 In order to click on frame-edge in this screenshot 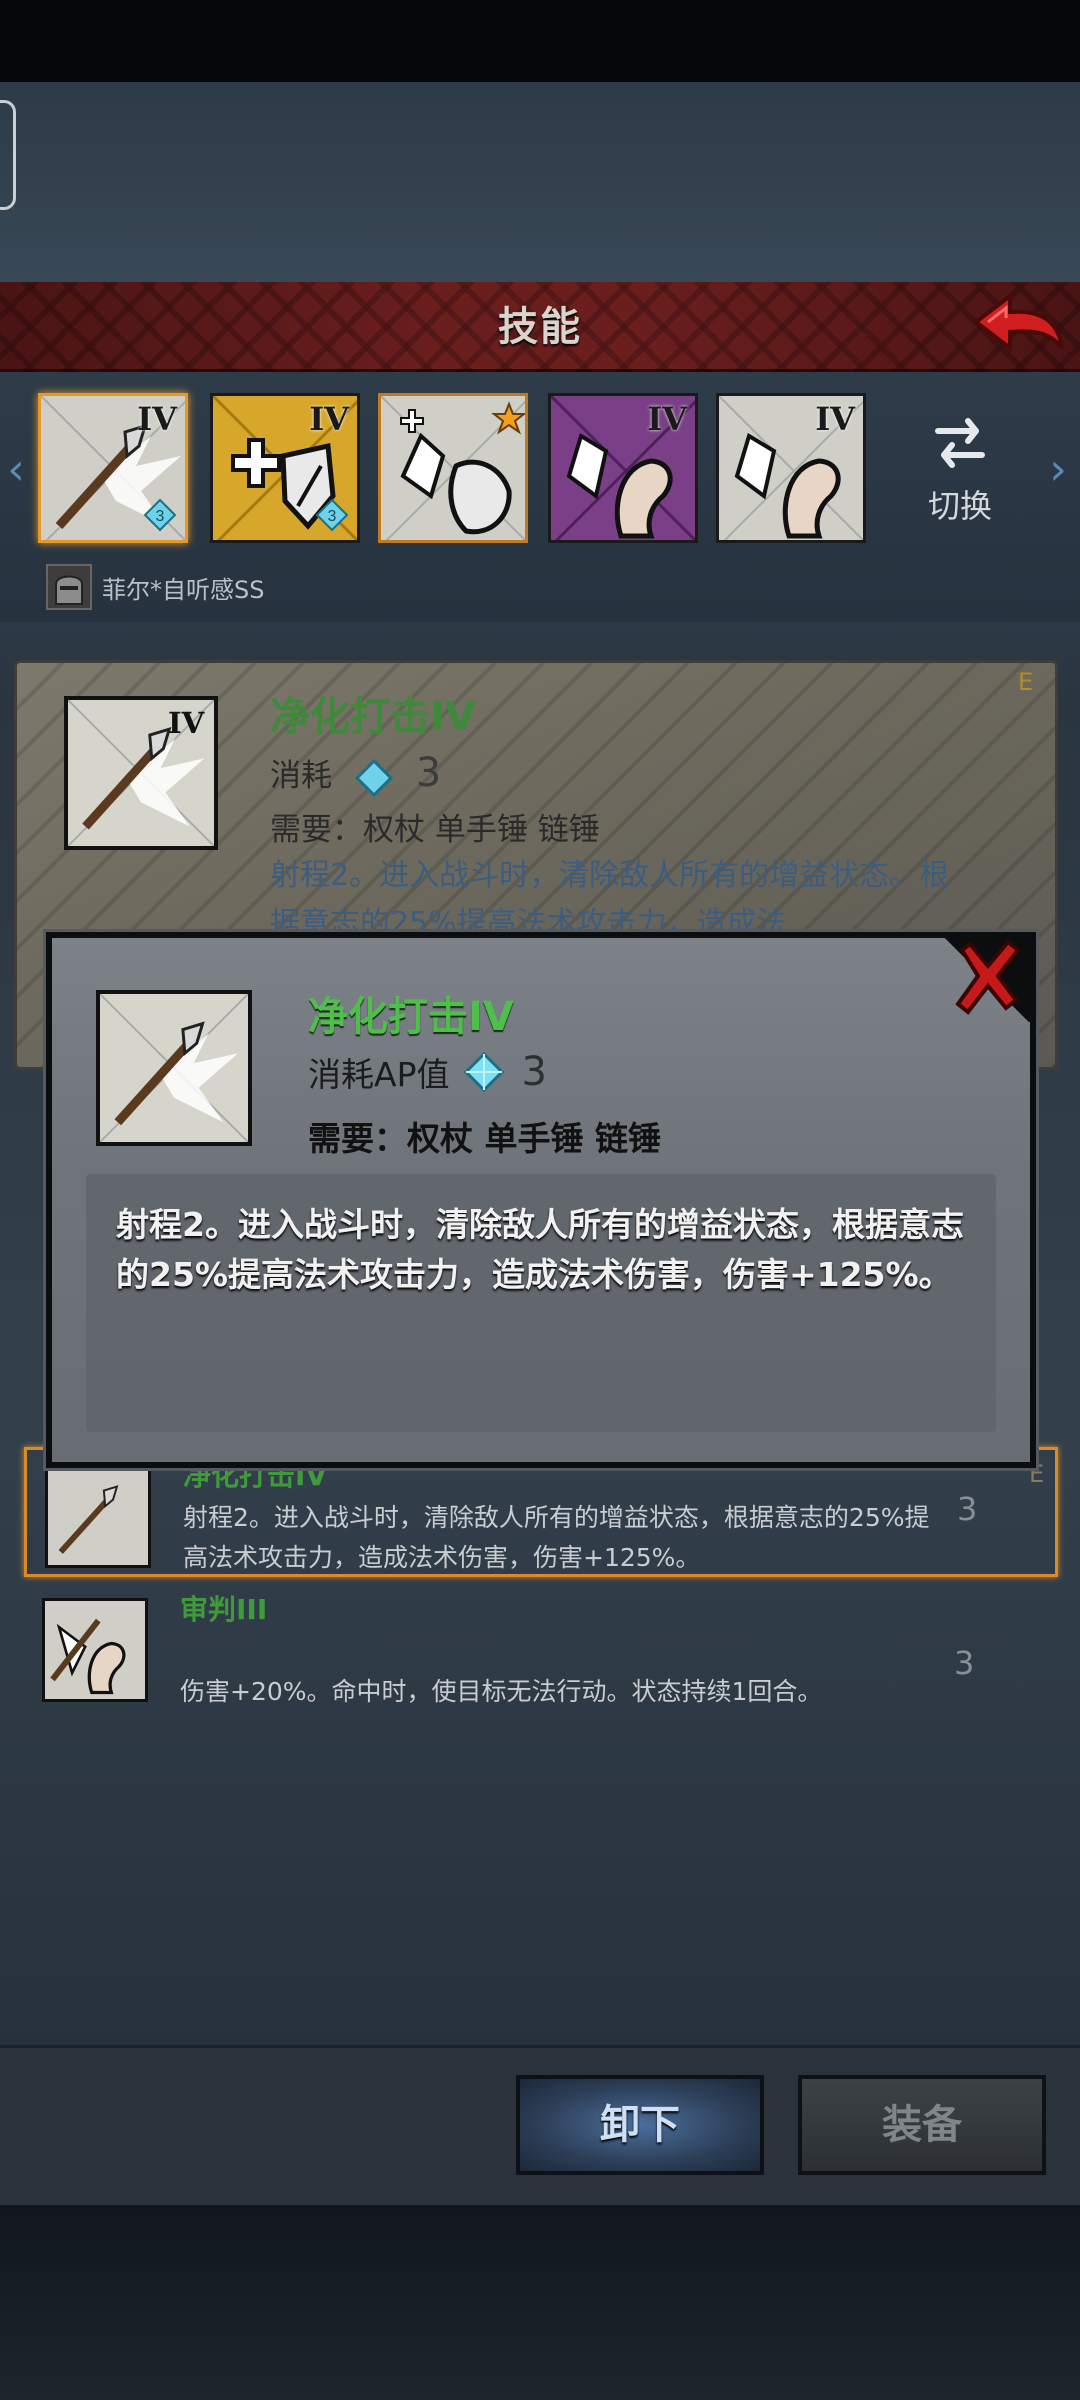, I will do `click(8, 155)`.